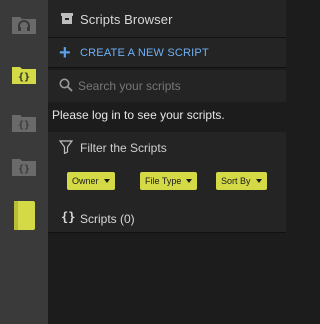  Describe the element at coordinates (24, 24) in the screenshot. I see `headphones-folder-icon` at that location.